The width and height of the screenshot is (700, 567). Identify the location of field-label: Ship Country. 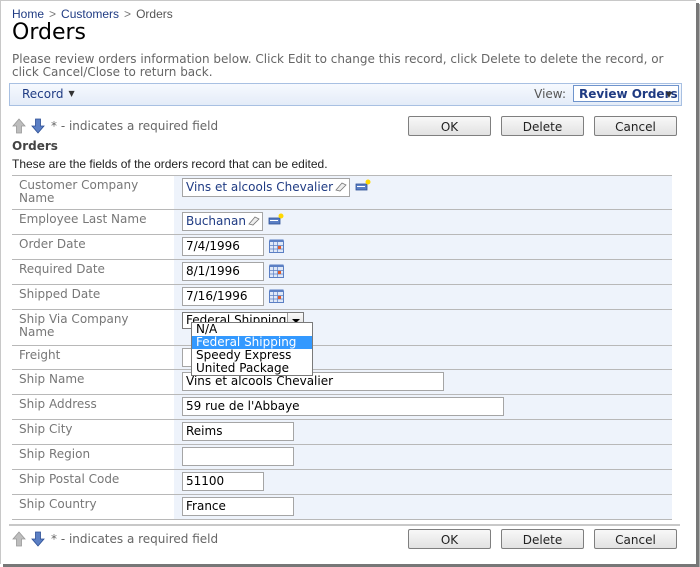
(58, 504).